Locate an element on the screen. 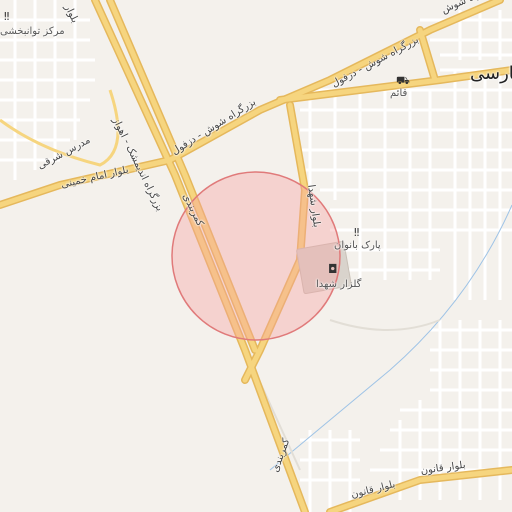 This screenshot has height=512, width=512. hospital-icon: ‼ is located at coordinates (7, 16).